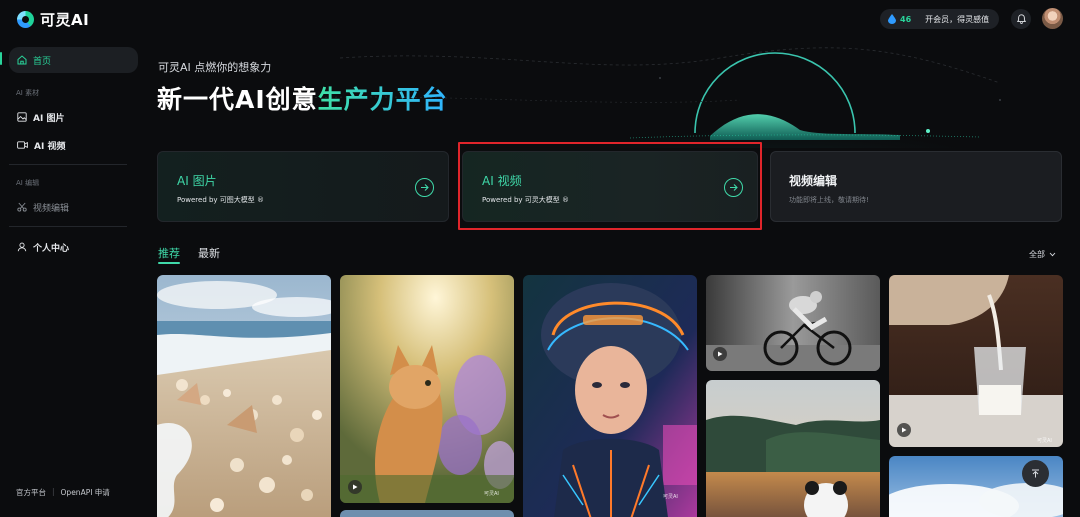  I want to click on sidebar-item-label: 首页, so click(42, 61).